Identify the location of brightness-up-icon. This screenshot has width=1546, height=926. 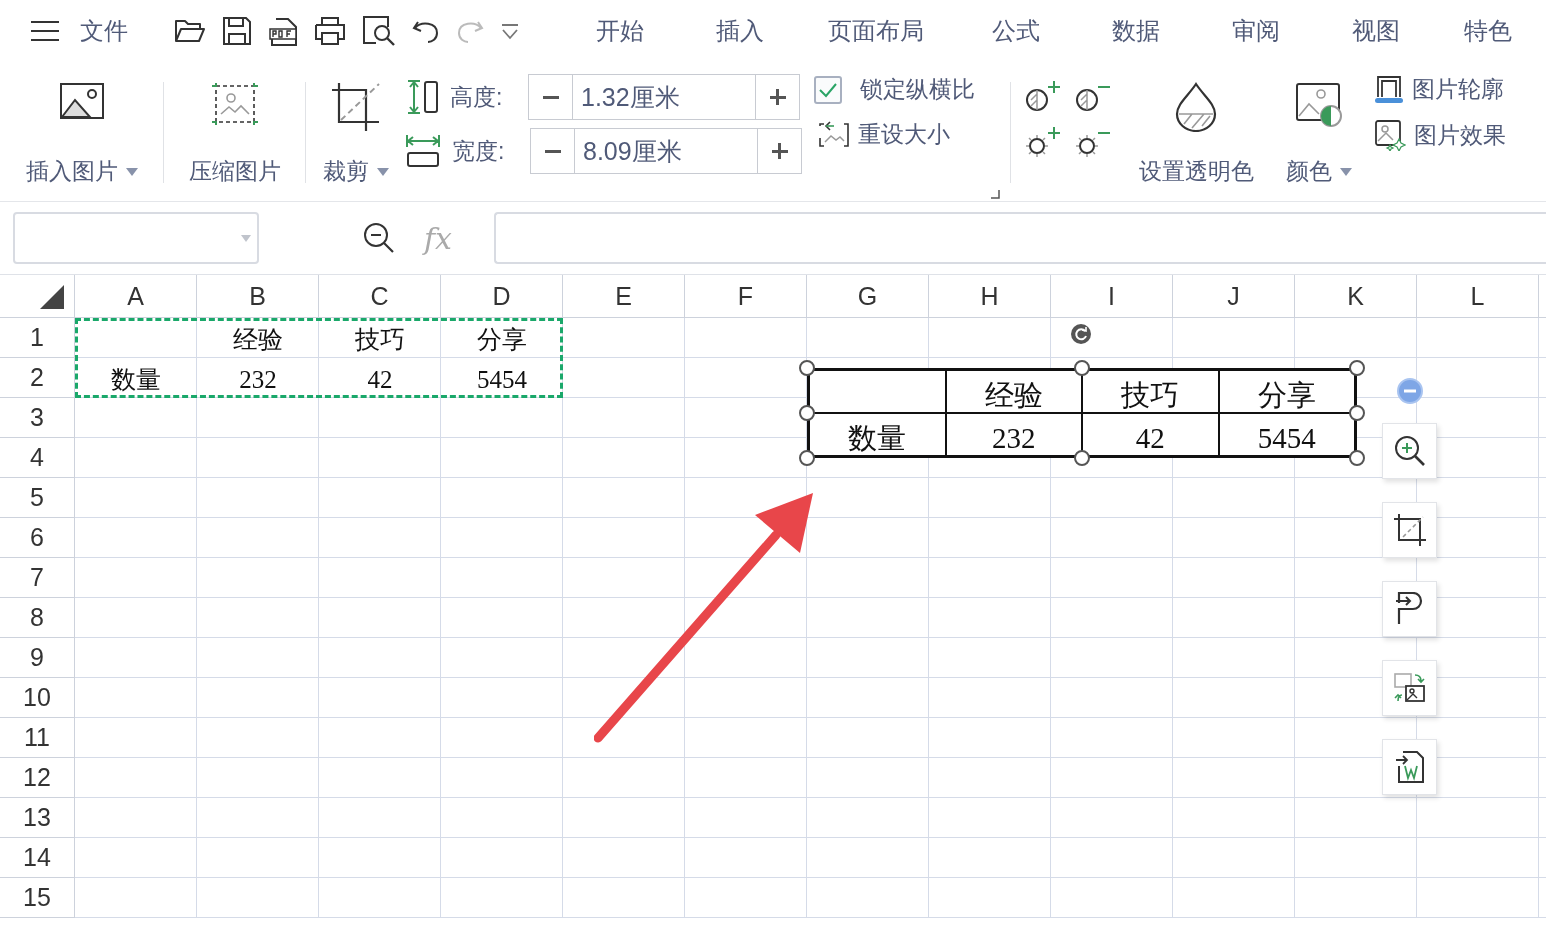
(1044, 143).